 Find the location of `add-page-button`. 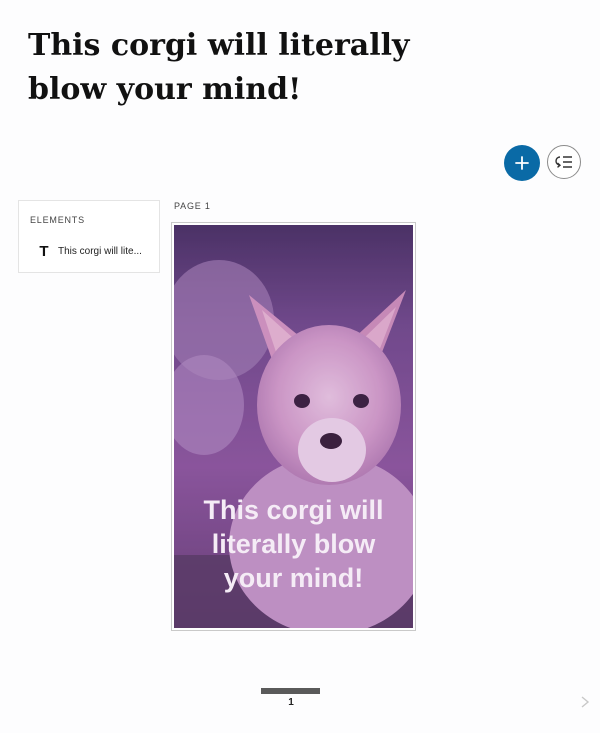

add-page-button is located at coordinates (522, 163).